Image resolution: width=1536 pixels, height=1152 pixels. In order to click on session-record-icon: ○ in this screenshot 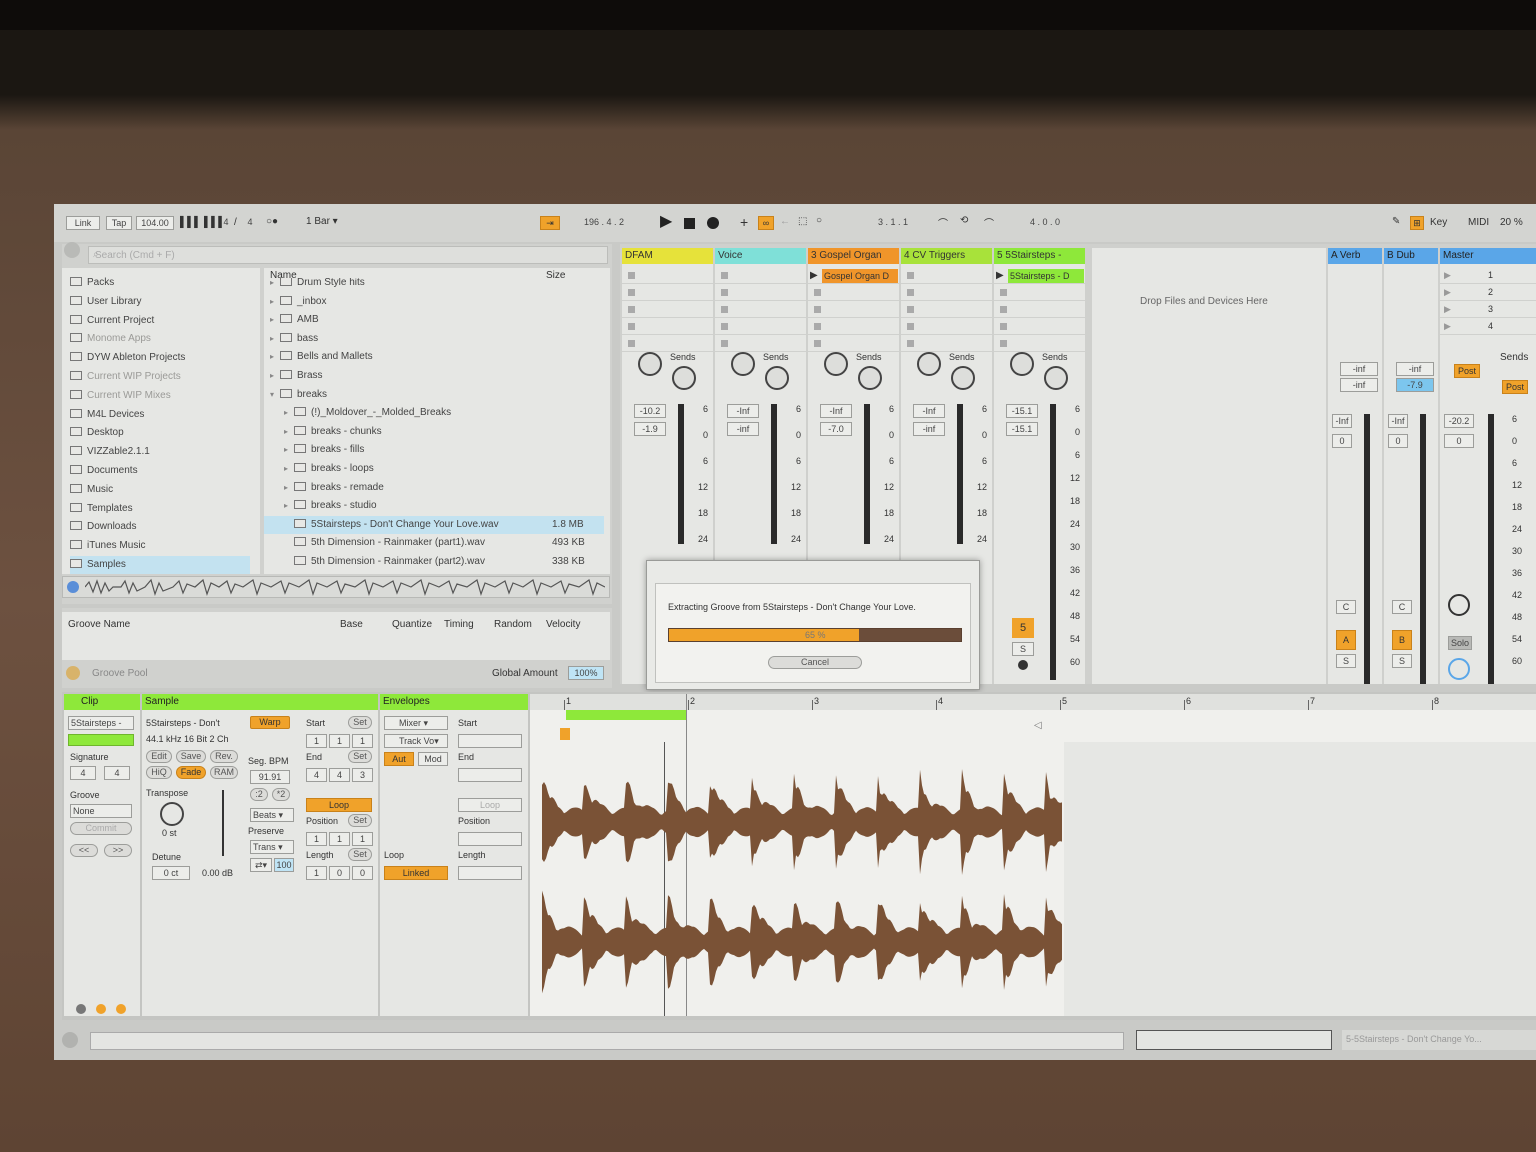, I will do `click(819, 220)`.